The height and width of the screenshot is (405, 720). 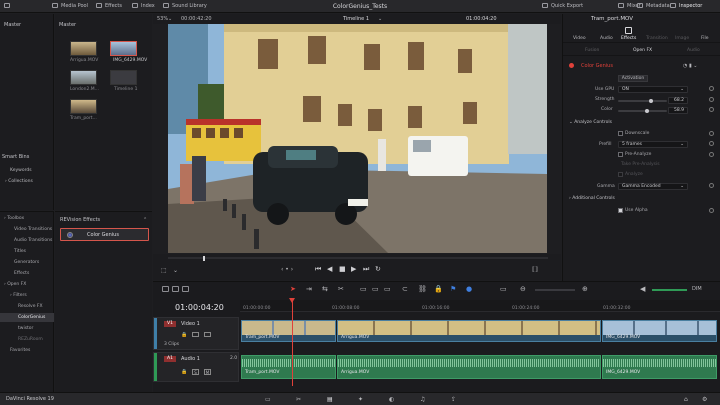 What do you see at coordinates (690, 66) in the screenshot?
I see `effect-header-icons: ◔ ▮ ⌄` at bounding box center [690, 66].